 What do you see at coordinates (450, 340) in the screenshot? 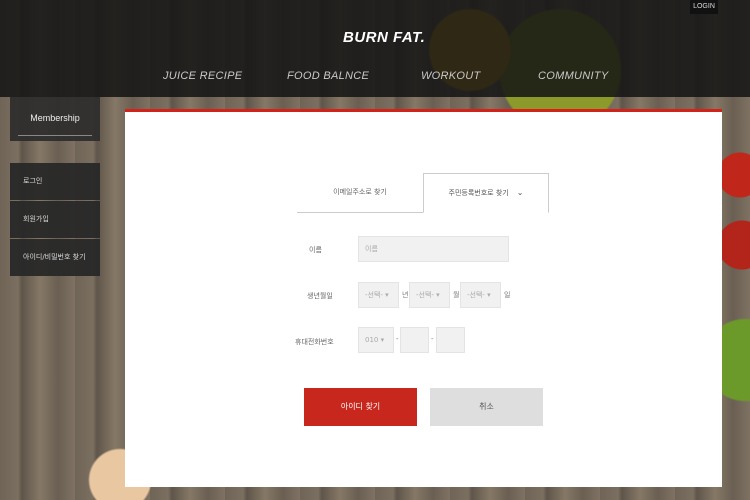
I see `phone-last-input` at bounding box center [450, 340].